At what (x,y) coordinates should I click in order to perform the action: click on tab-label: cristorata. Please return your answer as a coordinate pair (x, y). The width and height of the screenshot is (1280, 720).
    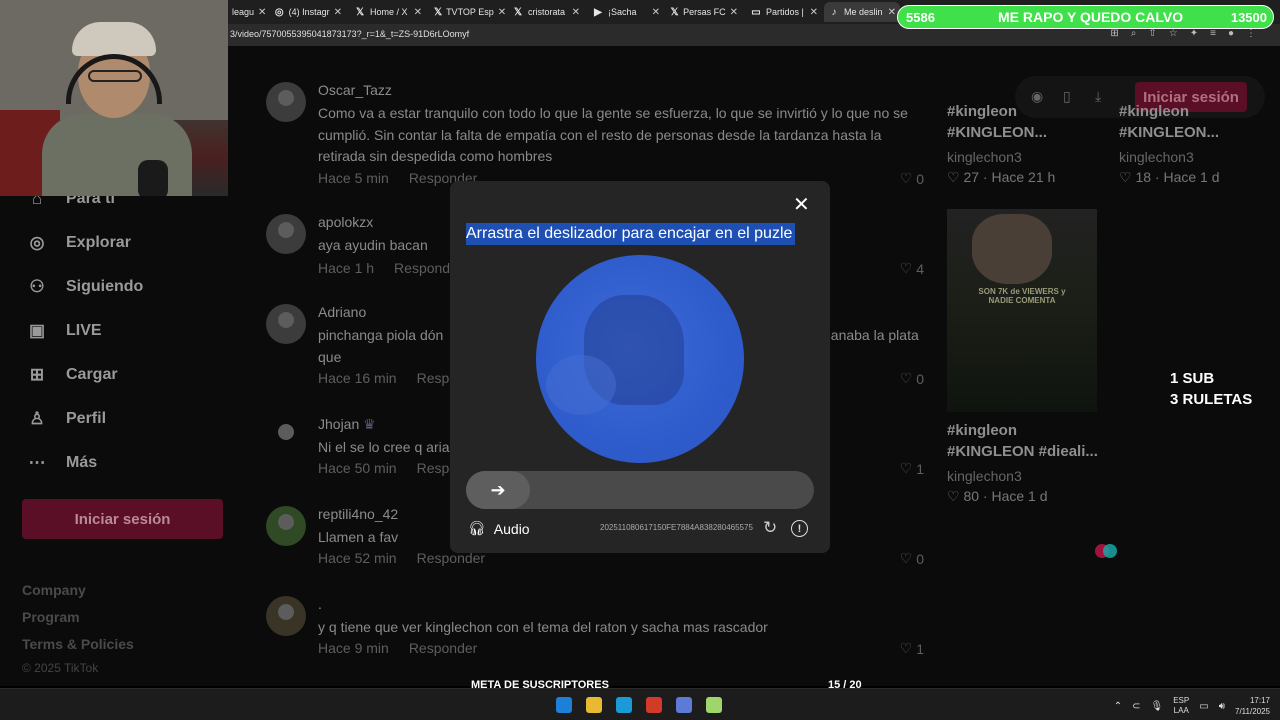
    Looking at the image, I should click on (547, 12).